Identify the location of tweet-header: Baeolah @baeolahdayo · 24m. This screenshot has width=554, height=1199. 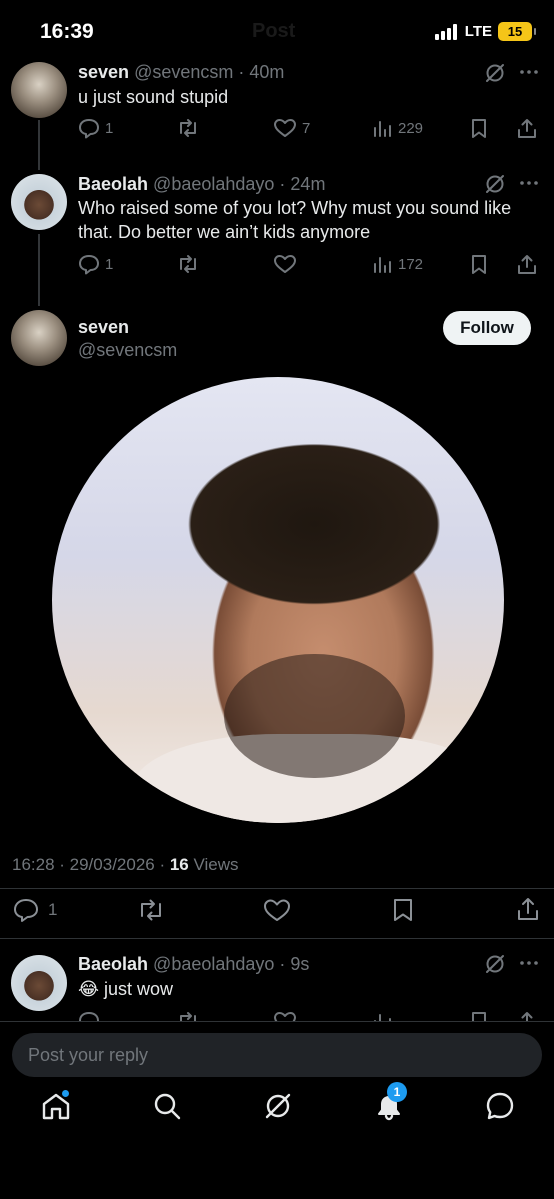
(202, 184).